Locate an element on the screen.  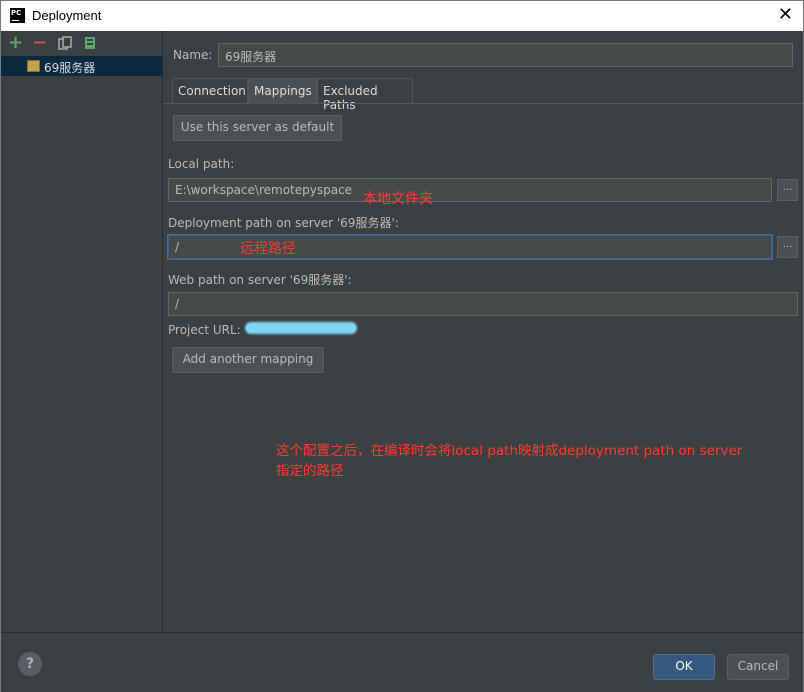
server-list-item: 69服务器 is located at coordinates (81, 66).